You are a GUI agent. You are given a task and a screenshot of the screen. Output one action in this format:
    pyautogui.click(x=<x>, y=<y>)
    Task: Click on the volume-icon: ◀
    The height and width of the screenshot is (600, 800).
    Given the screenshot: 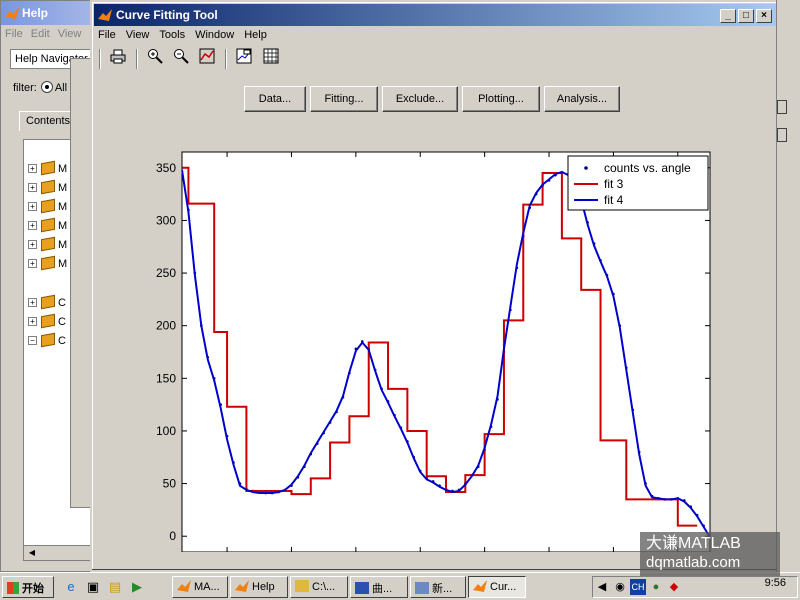 What is the action you would take?
    pyautogui.click(x=602, y=587)
    